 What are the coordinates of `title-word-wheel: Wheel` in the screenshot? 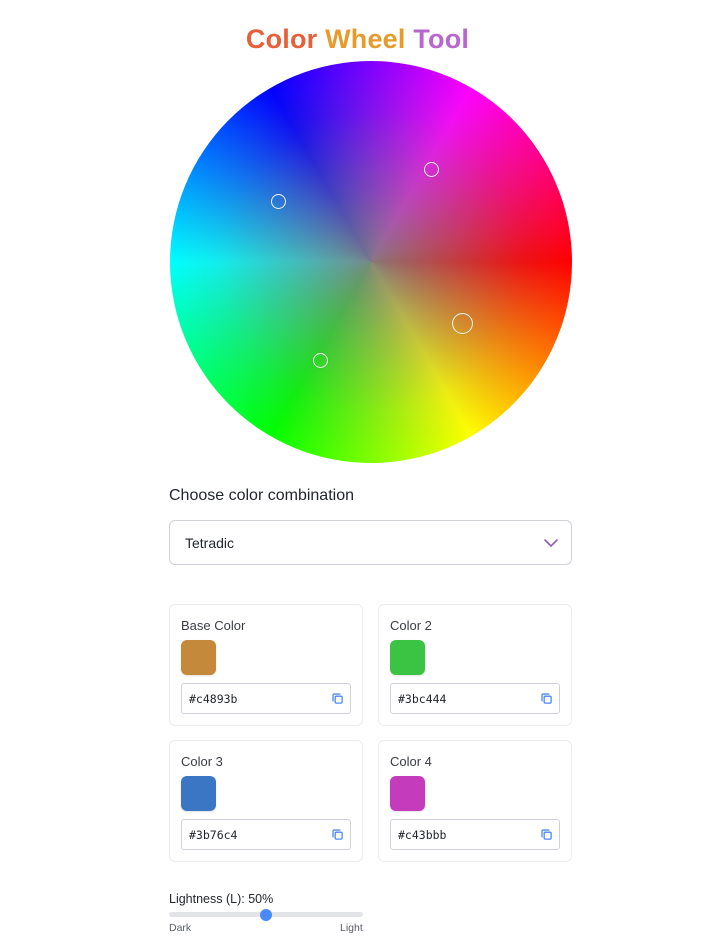 It's located at (365, 39).